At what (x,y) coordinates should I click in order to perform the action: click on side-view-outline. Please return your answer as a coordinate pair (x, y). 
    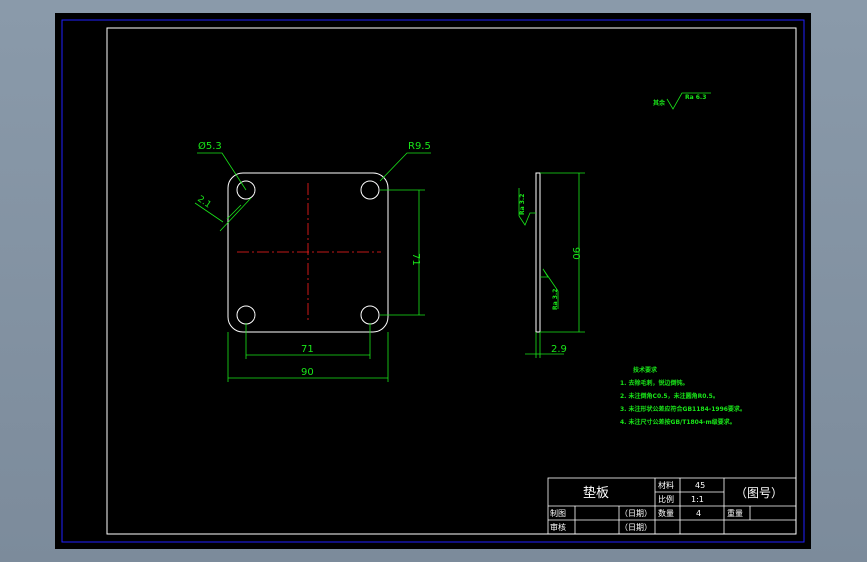
    Looking at the image, I should click on (538, 252).